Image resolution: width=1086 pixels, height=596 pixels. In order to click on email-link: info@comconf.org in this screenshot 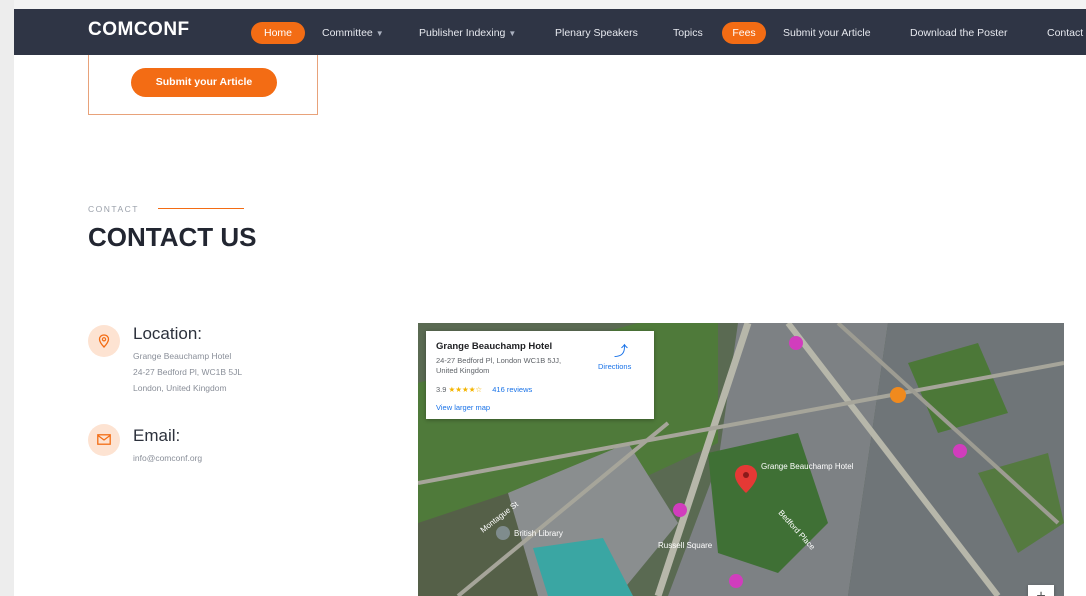, I will do `click(167, 458)`.